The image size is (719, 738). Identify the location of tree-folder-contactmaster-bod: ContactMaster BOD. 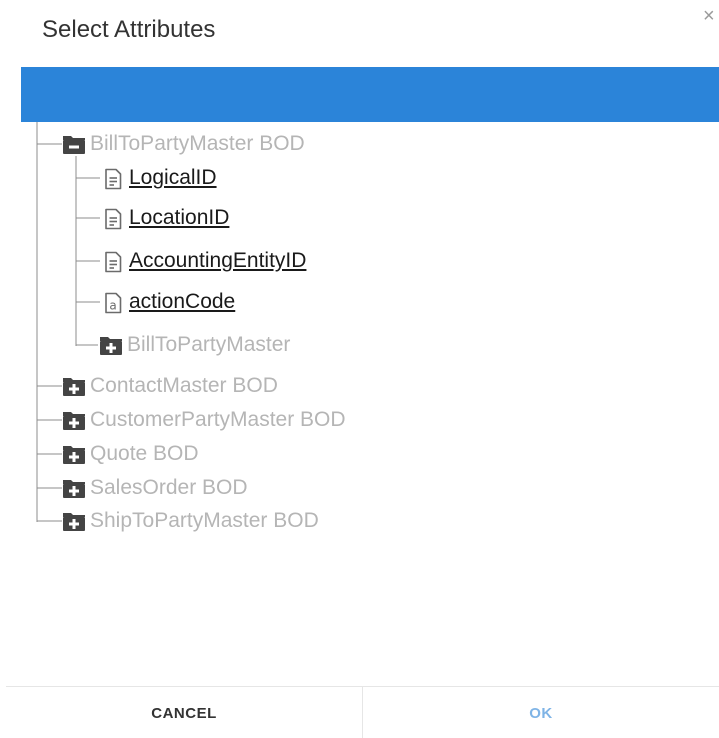
(170, 386).